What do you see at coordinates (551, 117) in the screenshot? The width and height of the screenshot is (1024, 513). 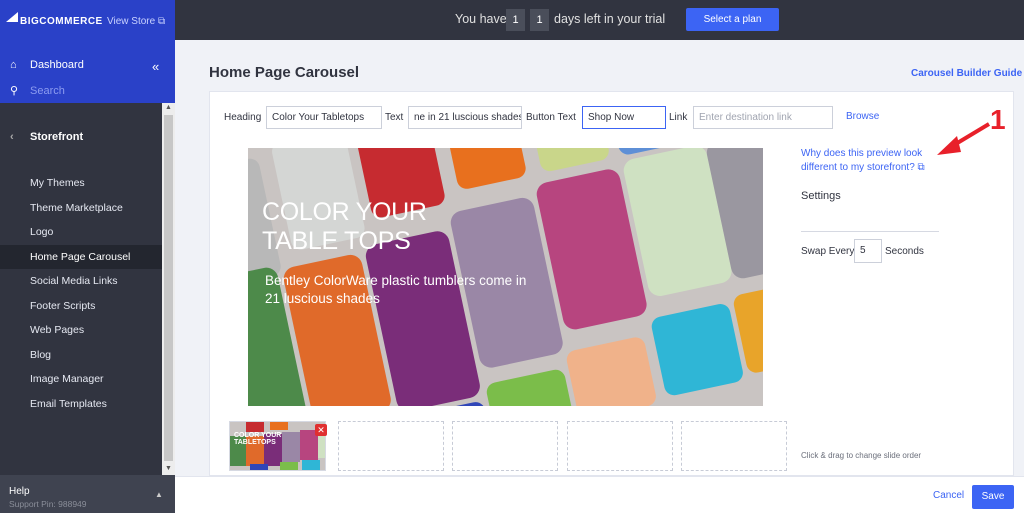 I see `button-text-label: Button Text` at bounding box center [551, 117].